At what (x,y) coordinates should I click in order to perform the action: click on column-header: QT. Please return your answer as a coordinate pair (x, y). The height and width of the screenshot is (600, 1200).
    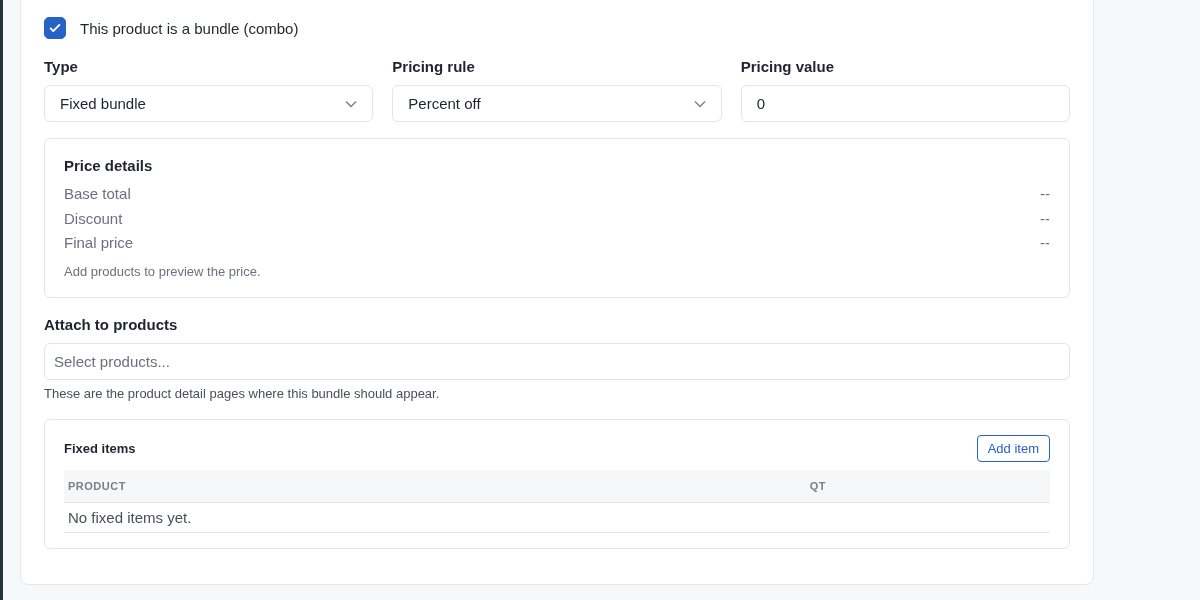
    Looking at the image, I should click on (817, 485).